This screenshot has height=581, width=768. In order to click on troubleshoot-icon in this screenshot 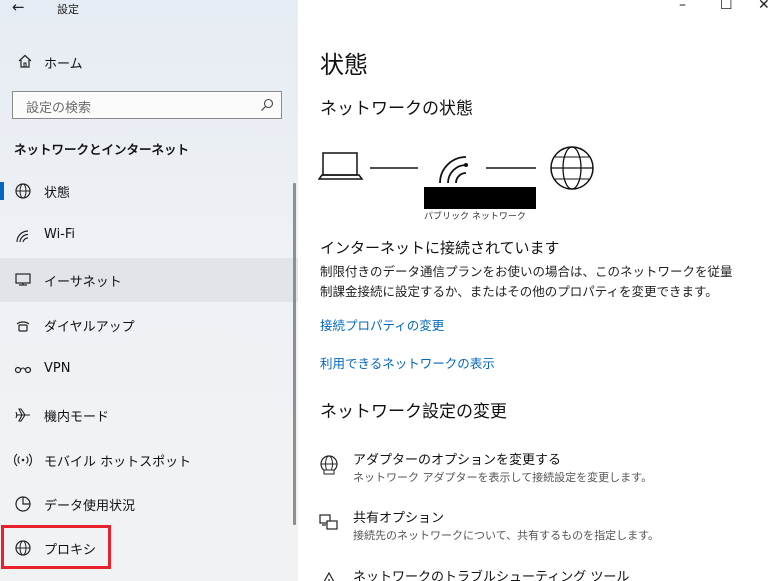, I will do `click(329, 576)`.